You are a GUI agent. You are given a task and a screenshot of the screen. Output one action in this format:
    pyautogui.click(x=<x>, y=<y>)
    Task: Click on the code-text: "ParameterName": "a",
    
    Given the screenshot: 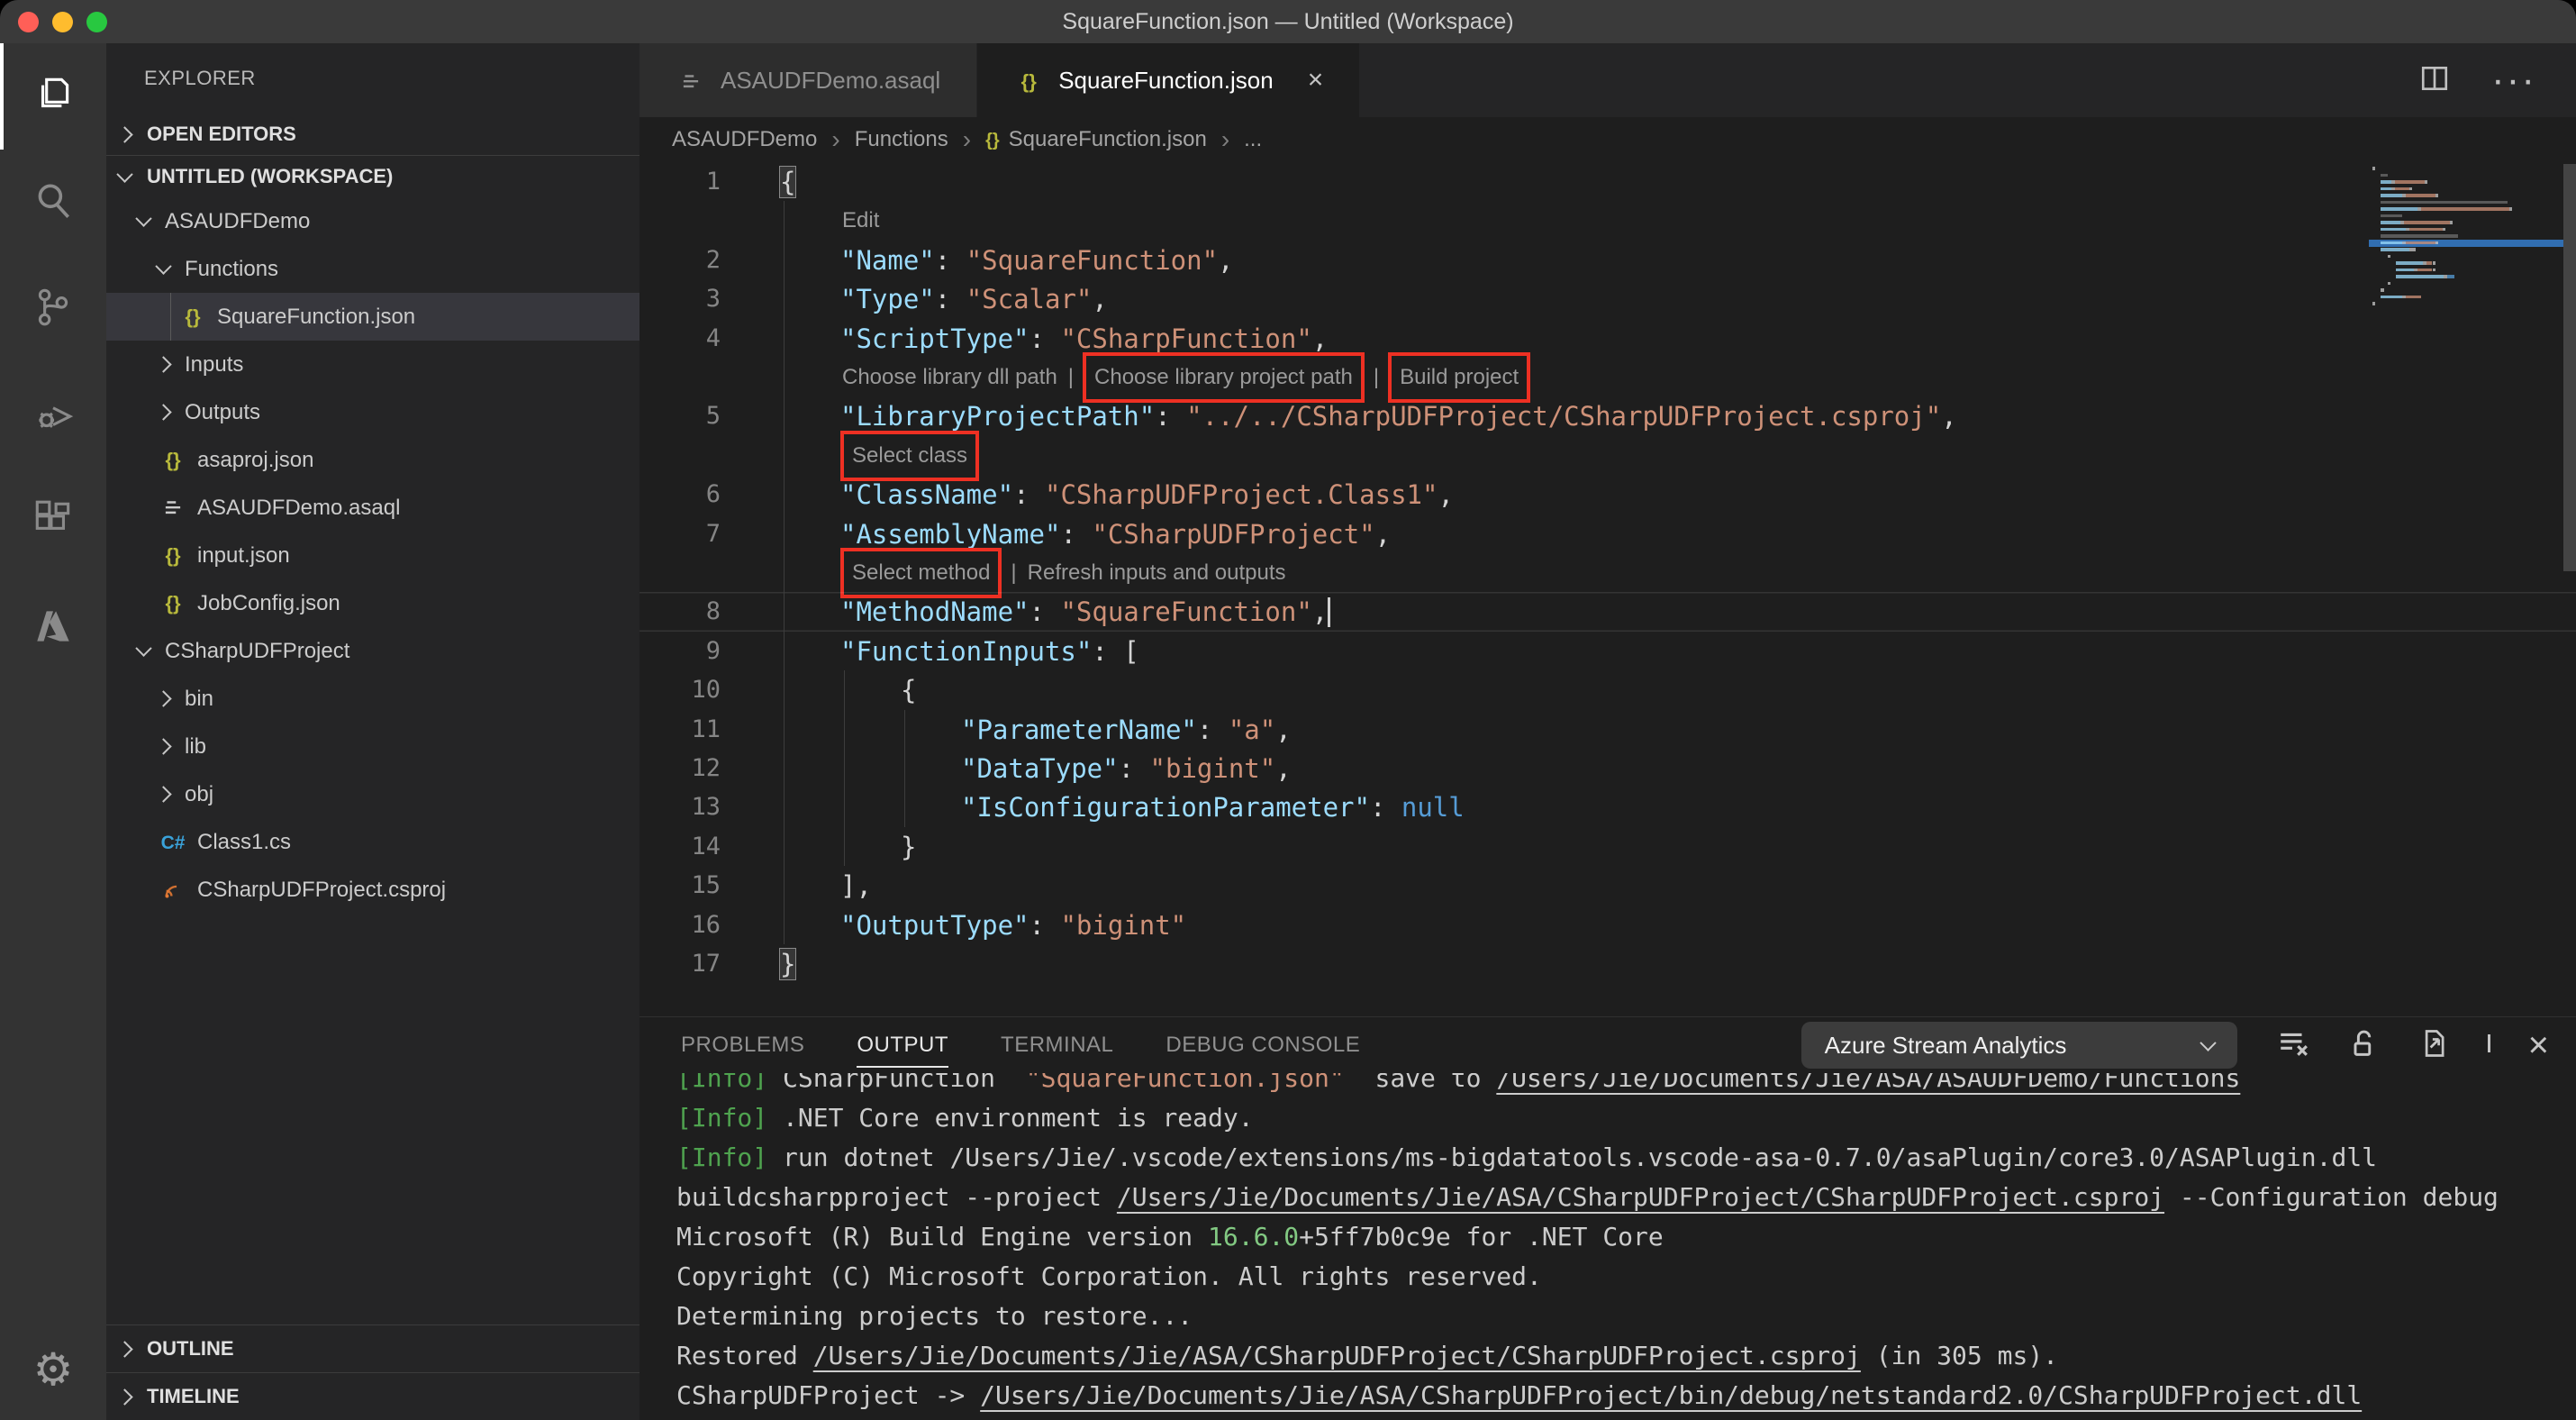 What is the action you would take?
    pyautogui.click(x=1126, y=730)
    